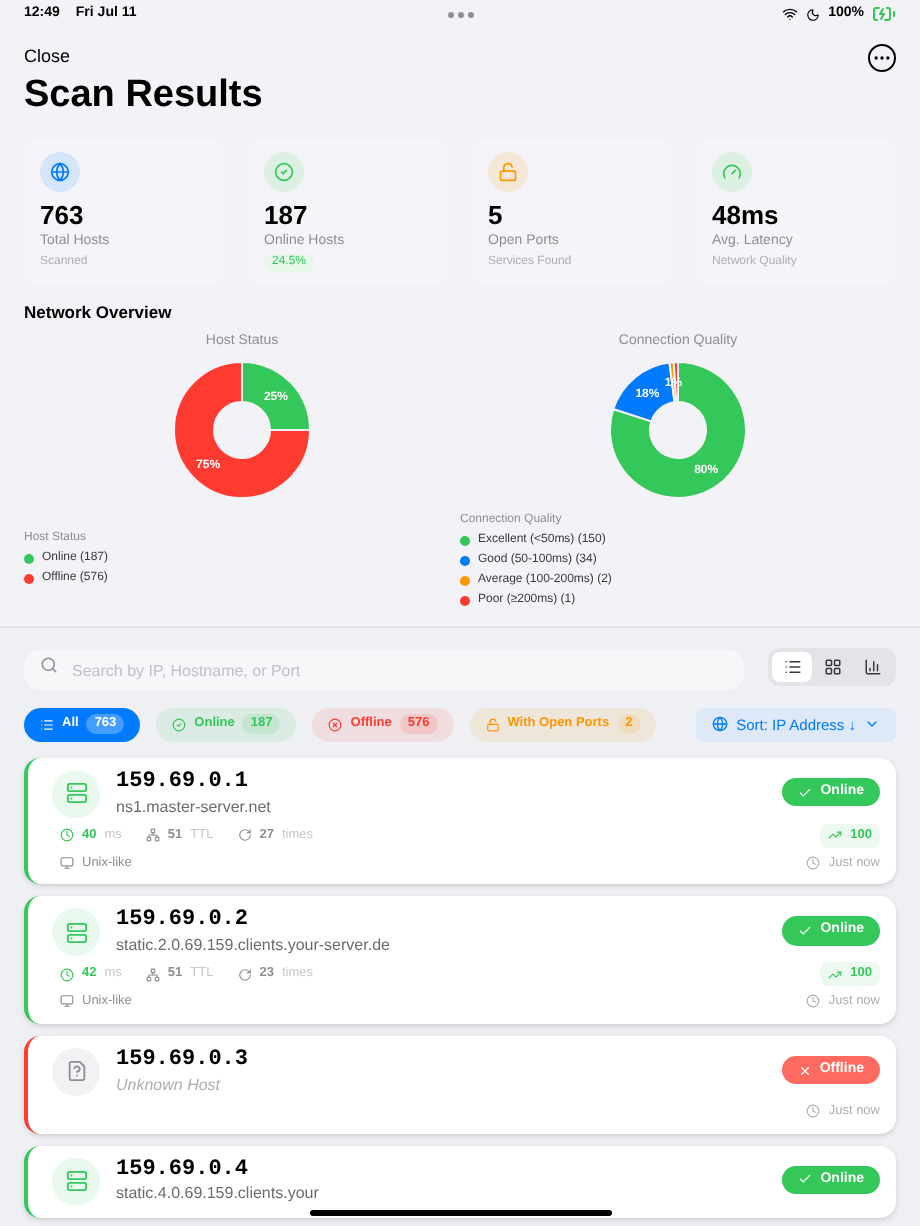  Describe the element at coordinates (183, 1061) in the screenshot. I see `host-ip: 159.69.0.3` at that location.